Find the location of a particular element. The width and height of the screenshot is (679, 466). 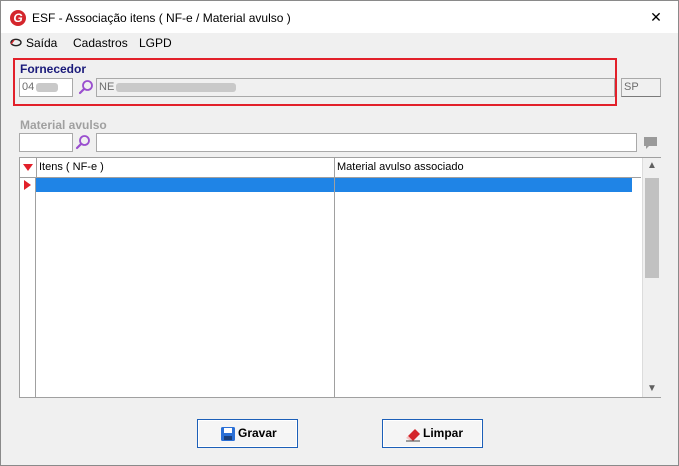

fornecedor-code-value: 04 is located at coordinates (28, 87).